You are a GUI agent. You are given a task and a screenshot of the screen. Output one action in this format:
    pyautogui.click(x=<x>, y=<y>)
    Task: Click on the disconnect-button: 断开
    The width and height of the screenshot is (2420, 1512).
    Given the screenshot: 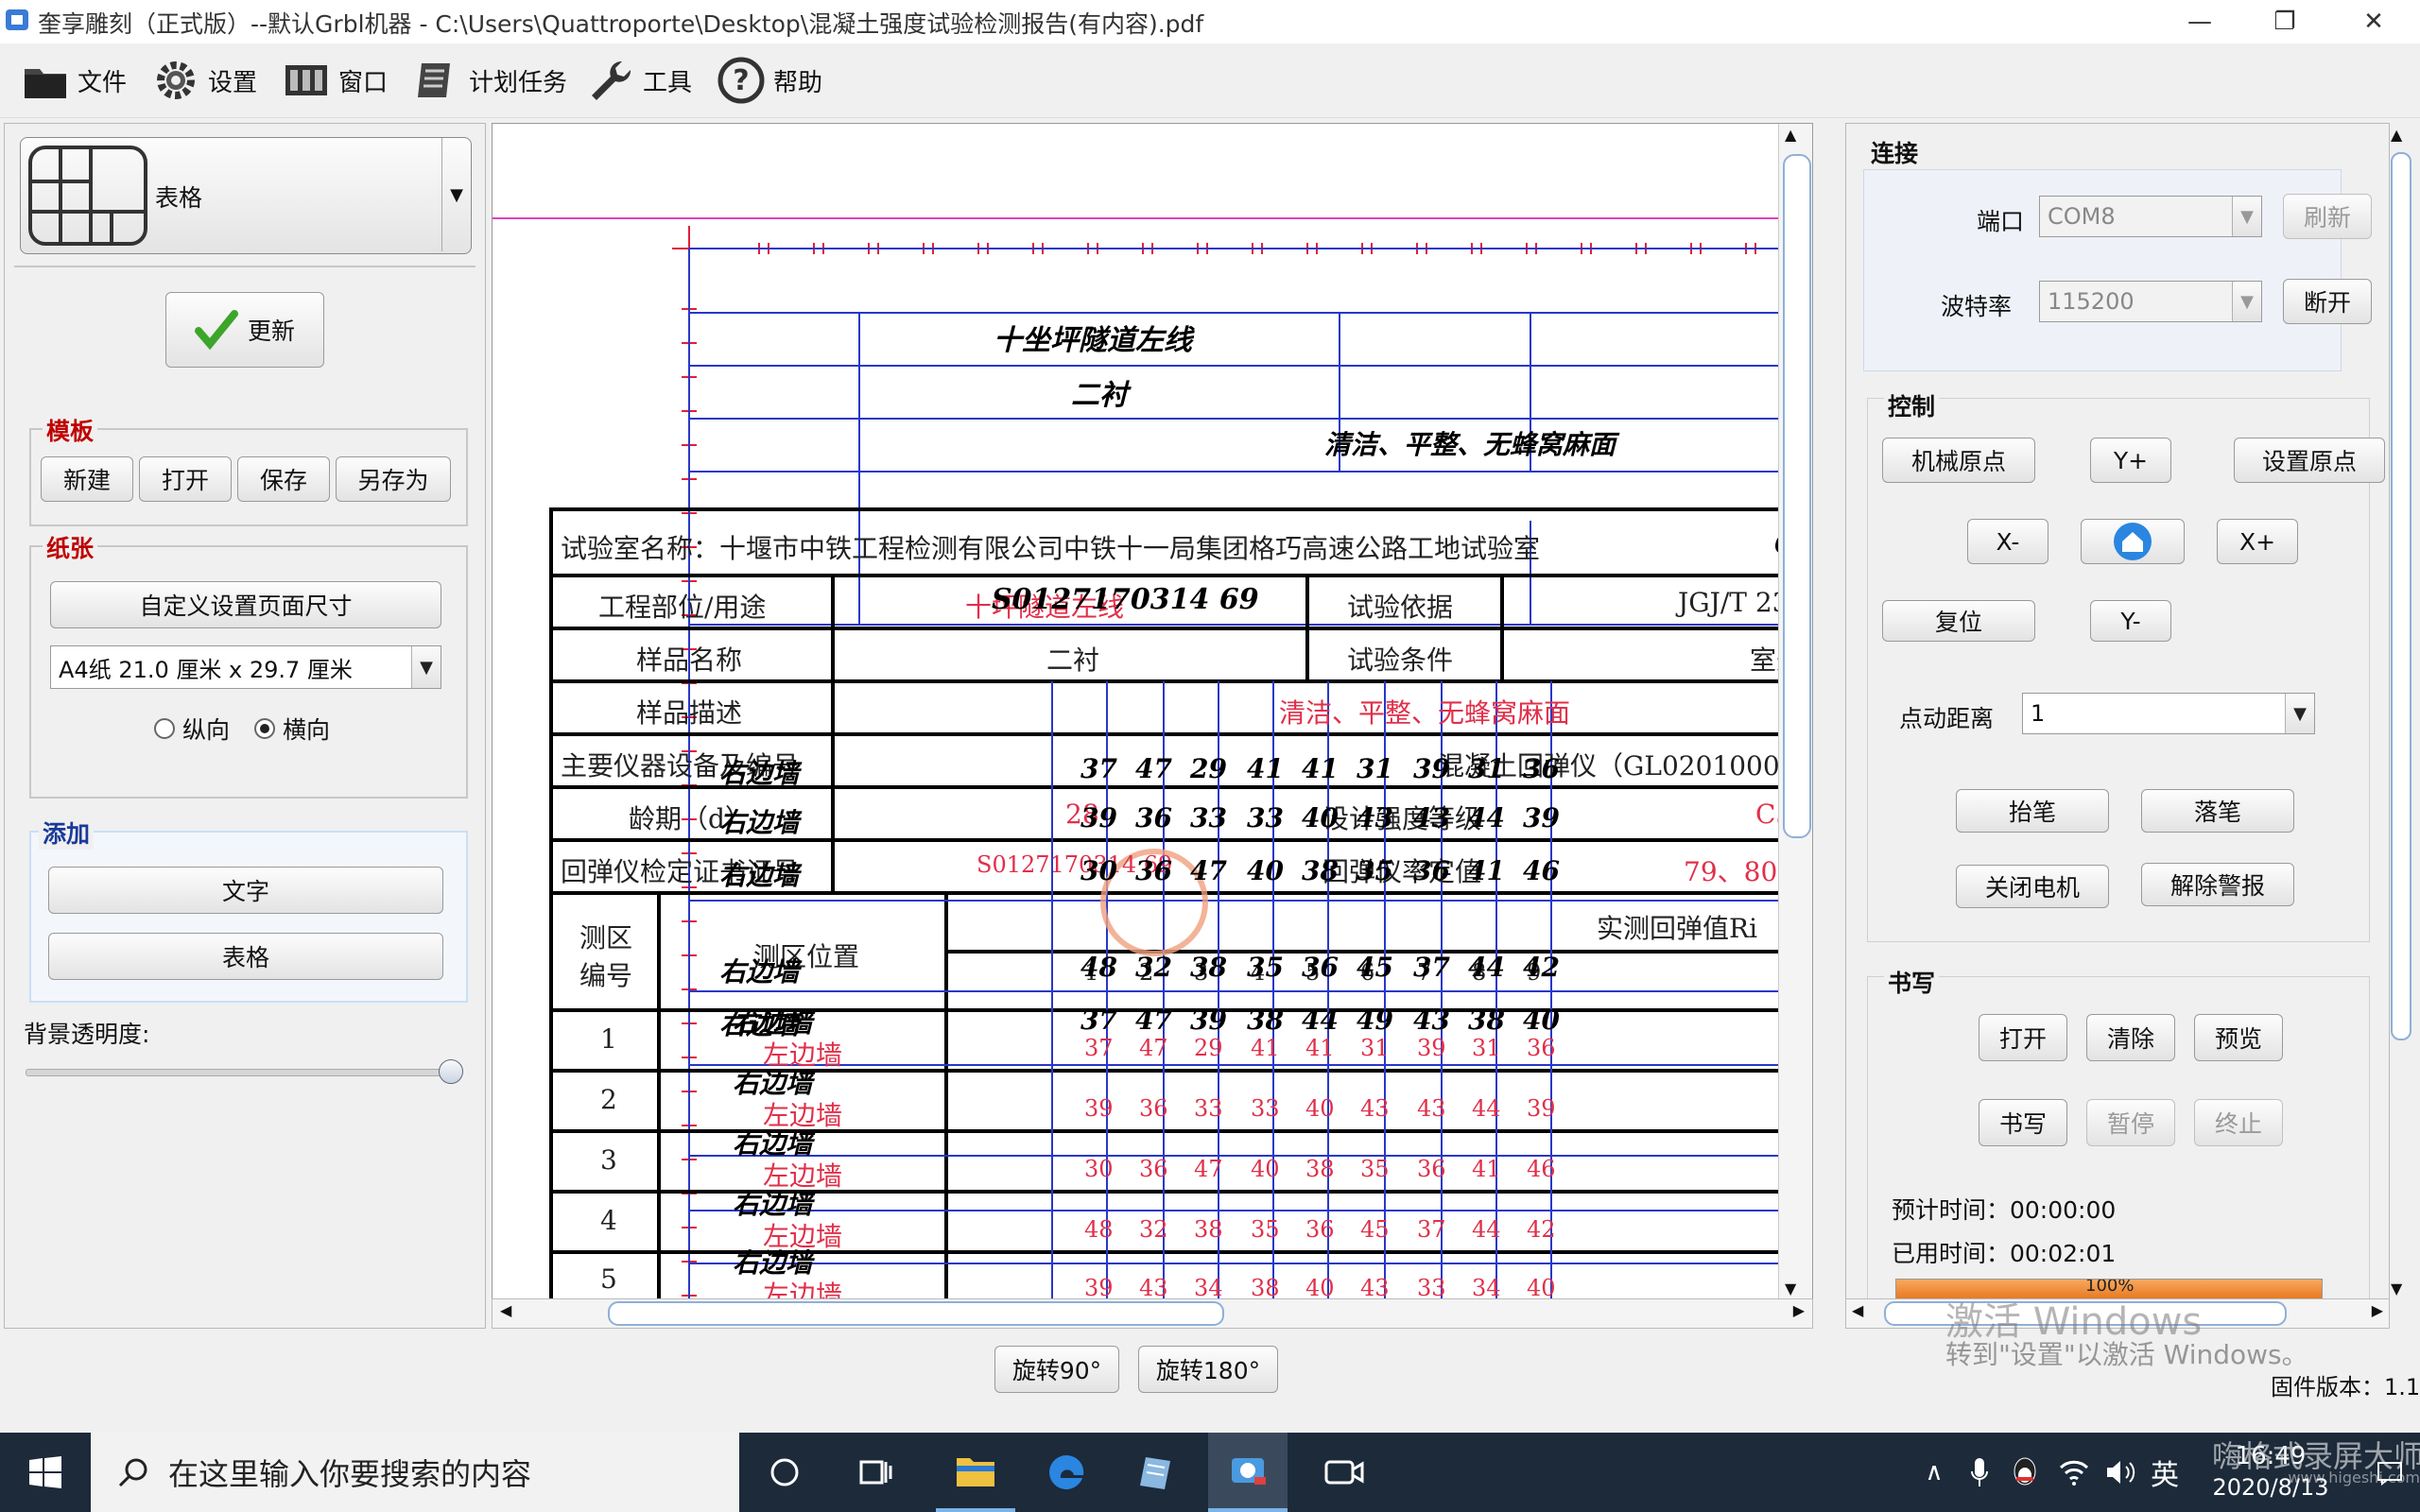 What is the action you would take?
    pyautogui.click(x=2327, y=301)
    